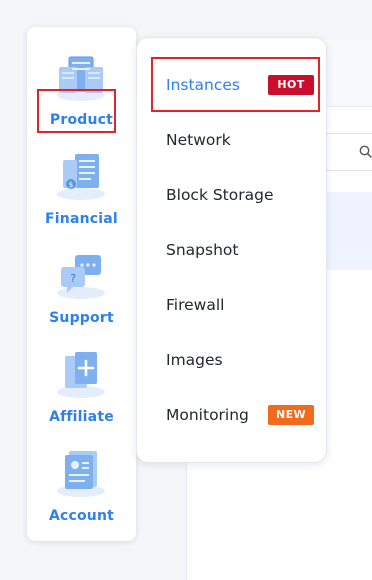 This screenshot has width=372, height=580. Describe the element at coordinates (231, 359) in the screenshot. I see `submenu-item-images: Images` at that location.